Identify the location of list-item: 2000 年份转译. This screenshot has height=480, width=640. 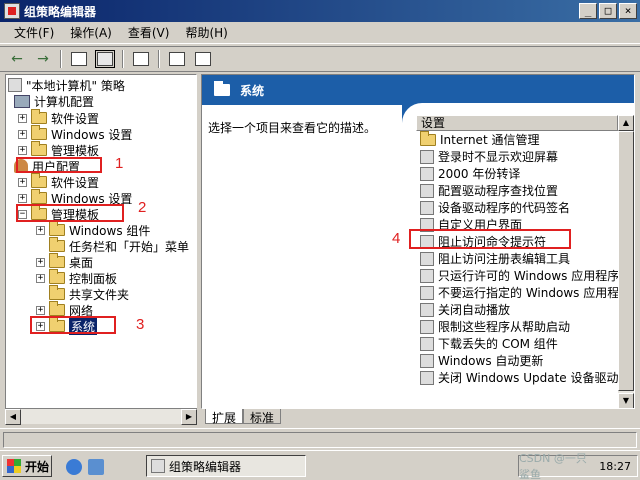
(470, 173).